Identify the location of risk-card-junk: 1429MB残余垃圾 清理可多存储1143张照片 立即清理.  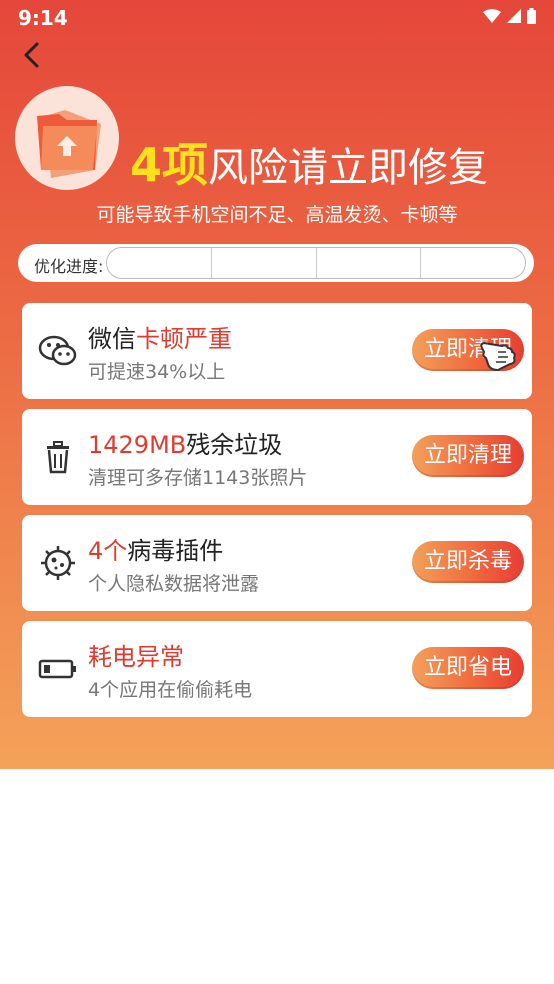
(277, 457).